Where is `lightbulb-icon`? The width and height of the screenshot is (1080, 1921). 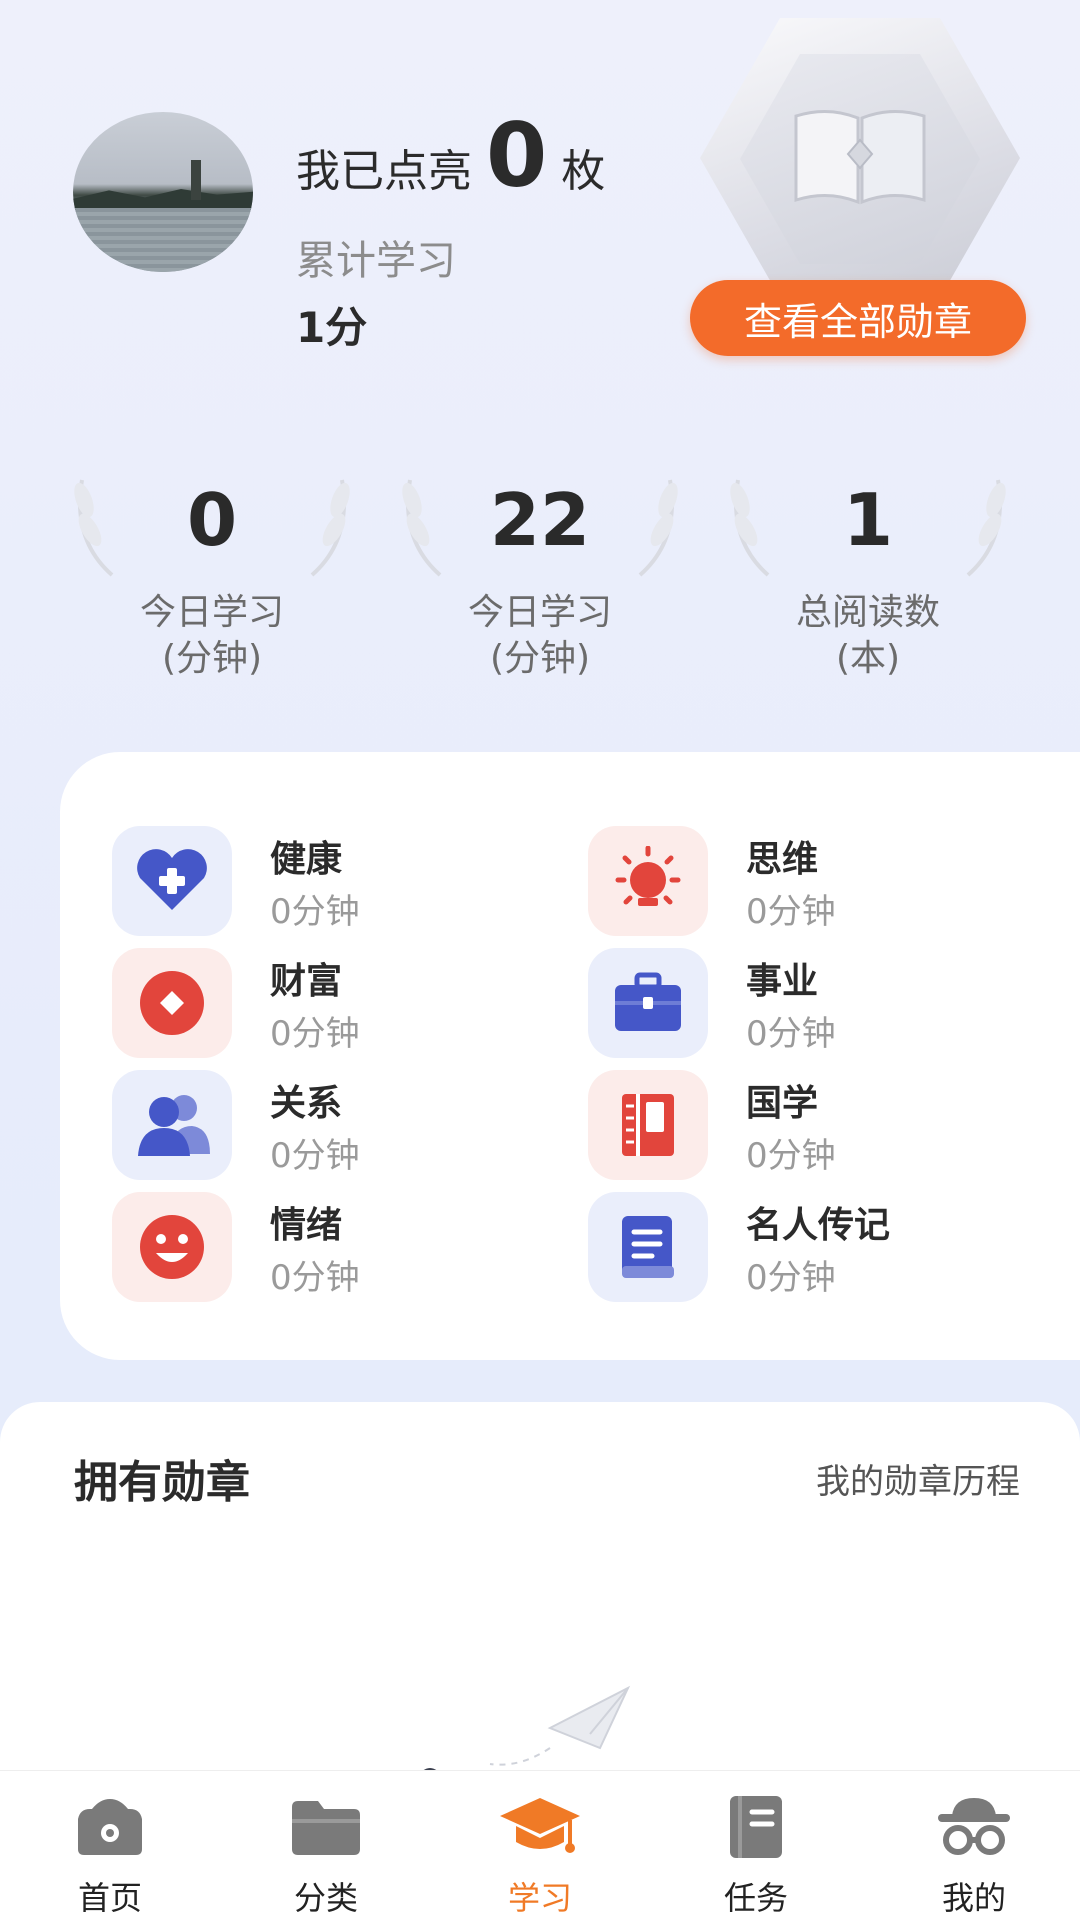 lightbulb-icon is located at coordinates (648, 876).